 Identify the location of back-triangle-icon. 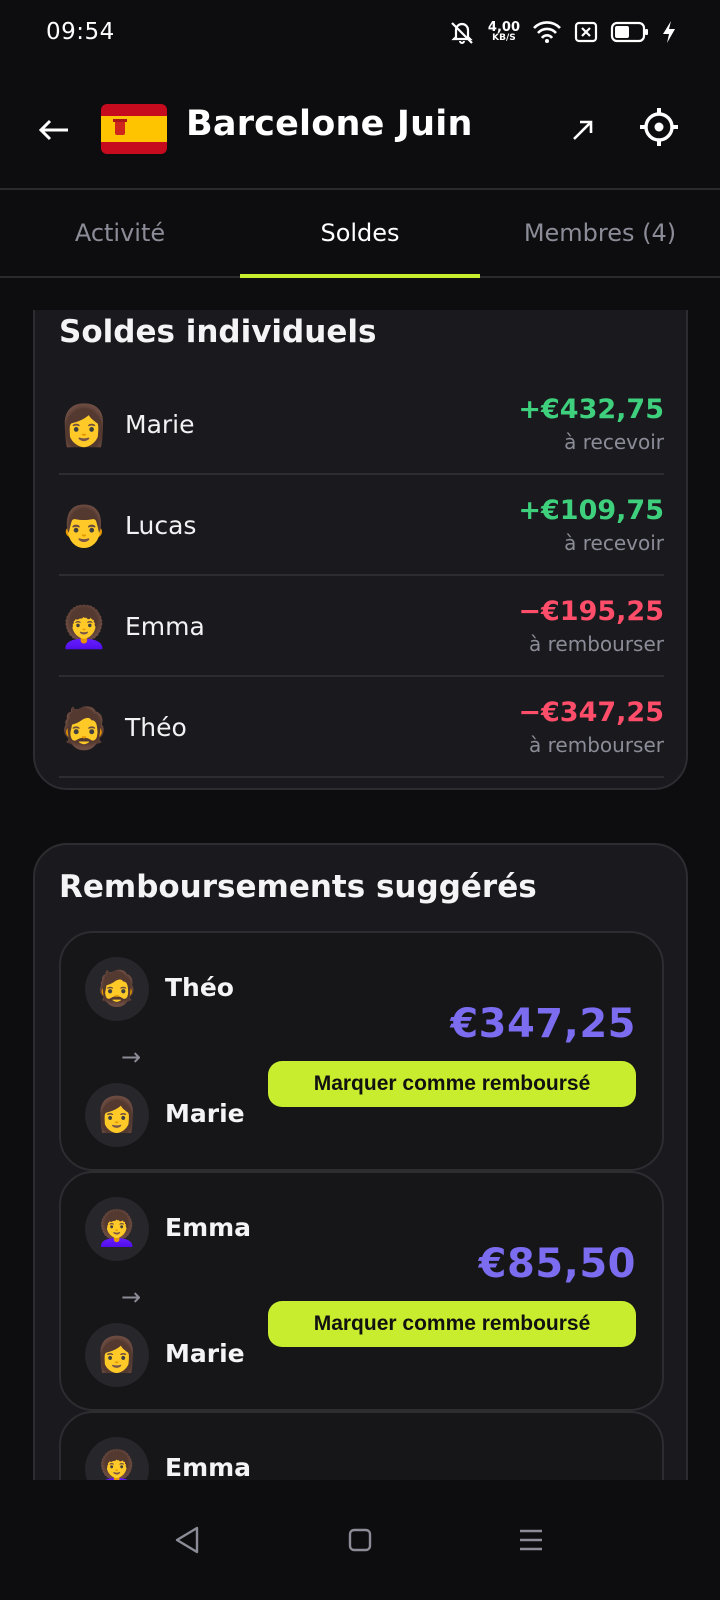
(187, 1540).